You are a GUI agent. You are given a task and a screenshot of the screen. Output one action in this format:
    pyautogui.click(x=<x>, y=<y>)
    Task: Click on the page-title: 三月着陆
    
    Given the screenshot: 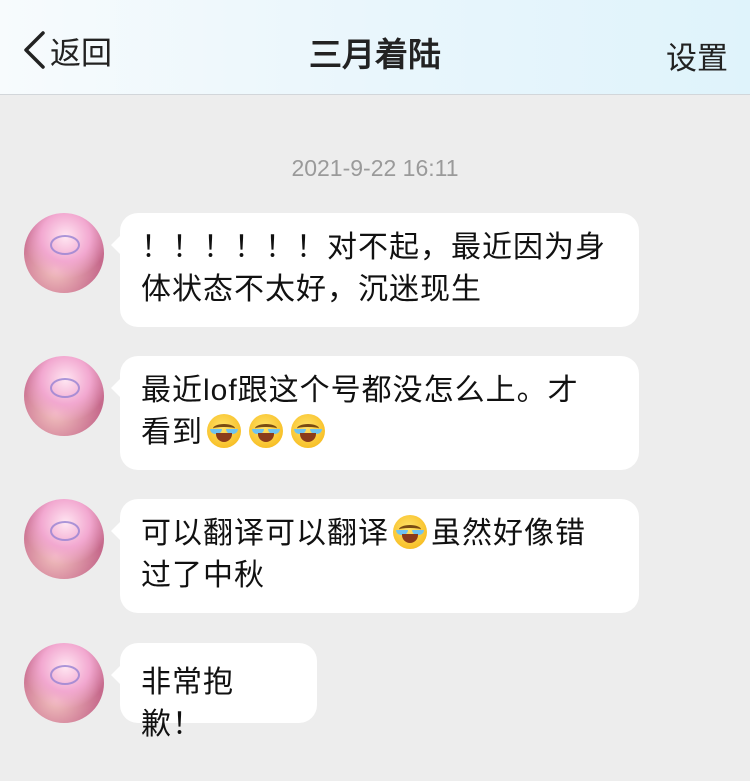 What is the action you would take?
    pyautogui.click(x=375, y=54)
    